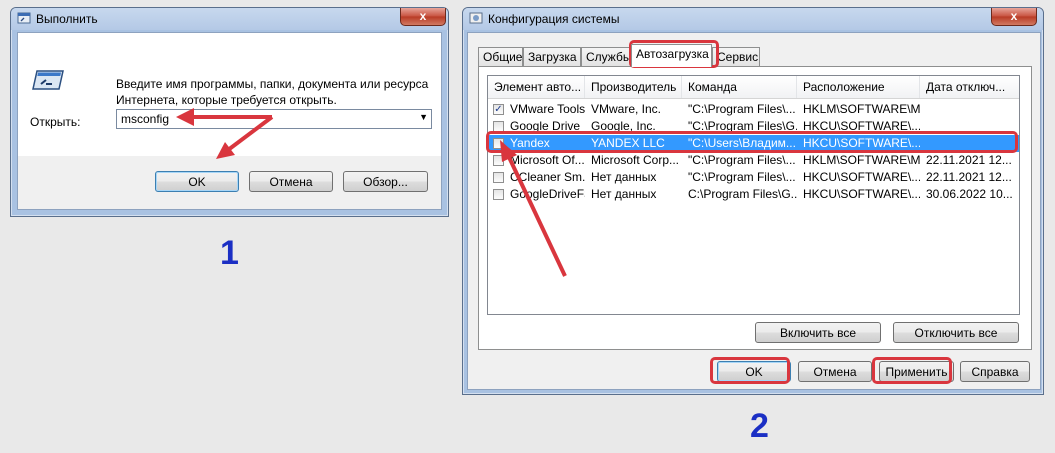 The image size is (1055, 453). I want to click on cell-item: VMware Tools, so click(547, 109).